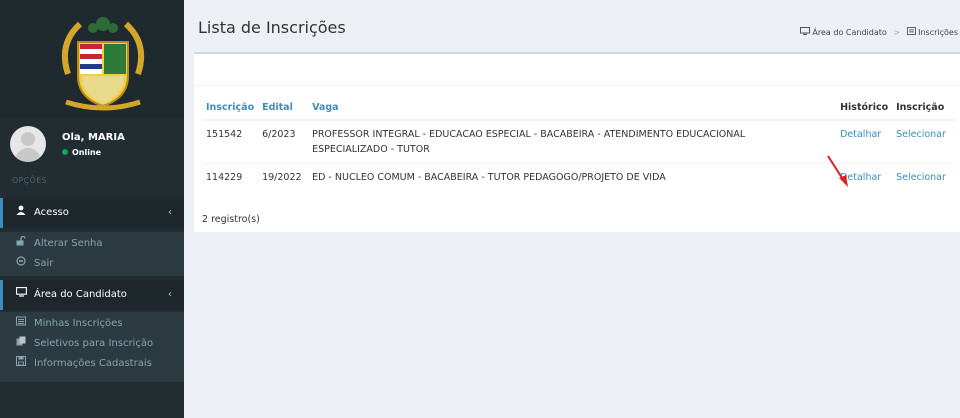  What do you see at coordinates (92, 213) in the screenshot?
I see `menu-acesso: Acesso ‹` at bounding box center [92, 213].